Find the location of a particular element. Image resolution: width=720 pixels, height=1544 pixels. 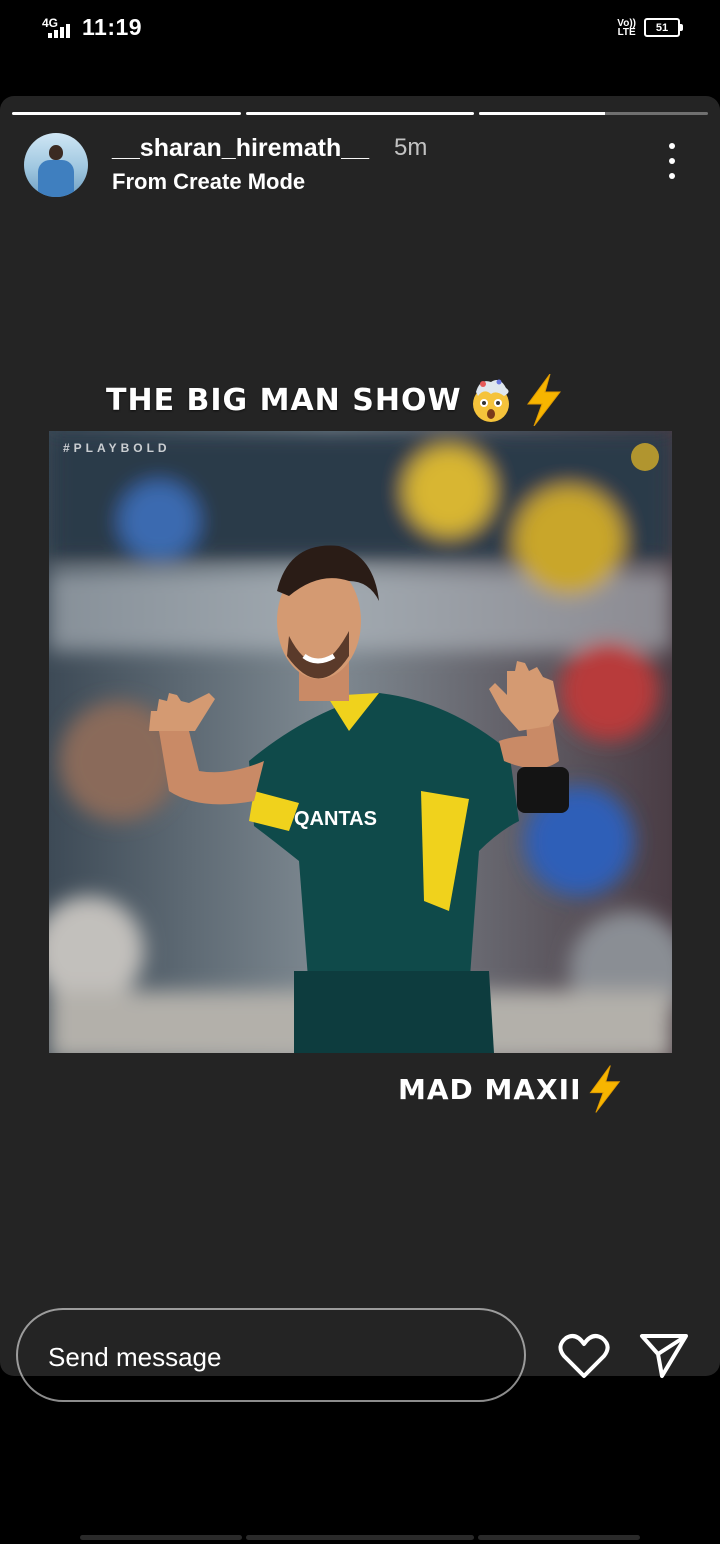

story-progress is located at coordinates (360, 113).